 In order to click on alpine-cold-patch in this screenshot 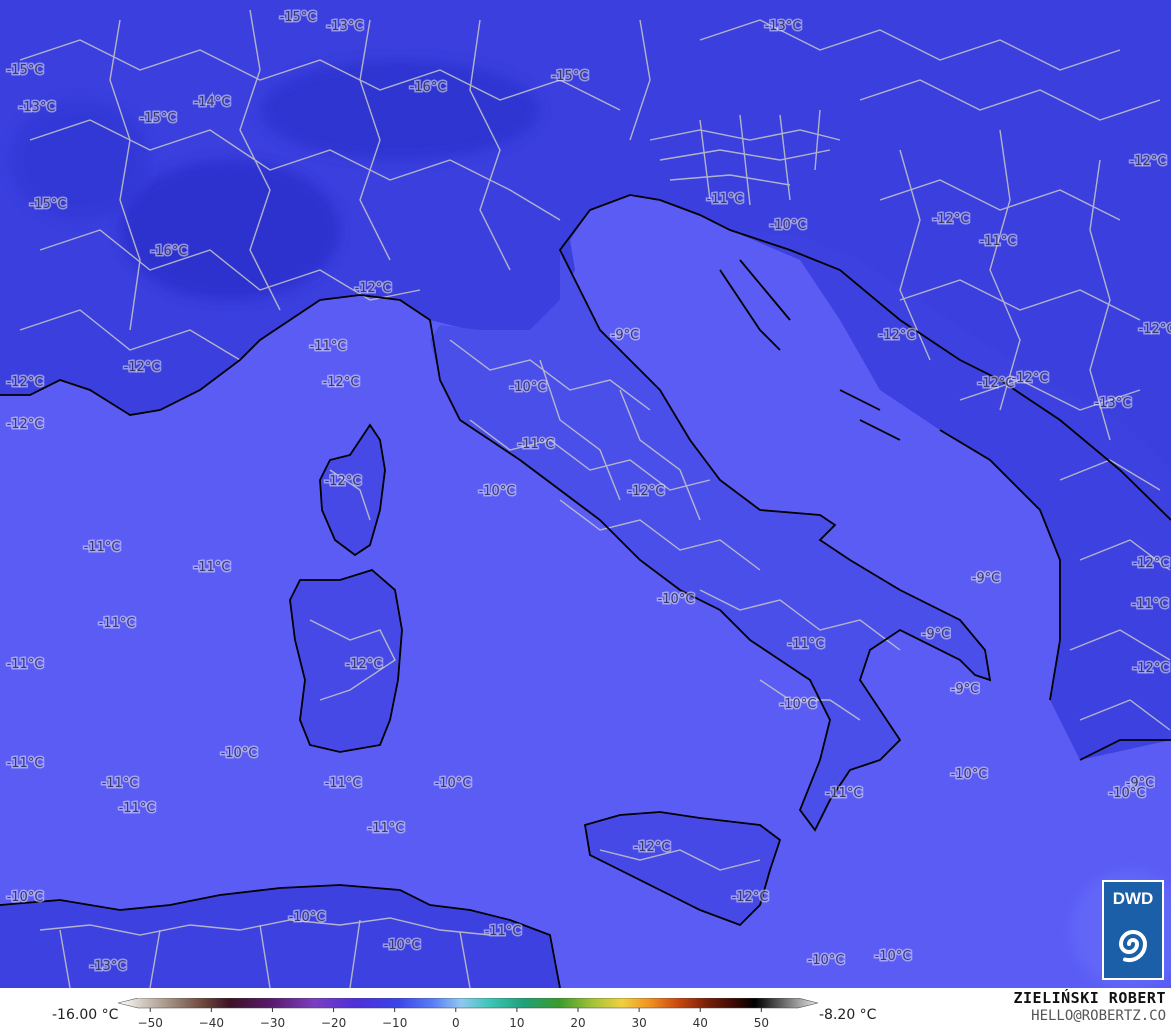, I will do `click(230, 230)`.